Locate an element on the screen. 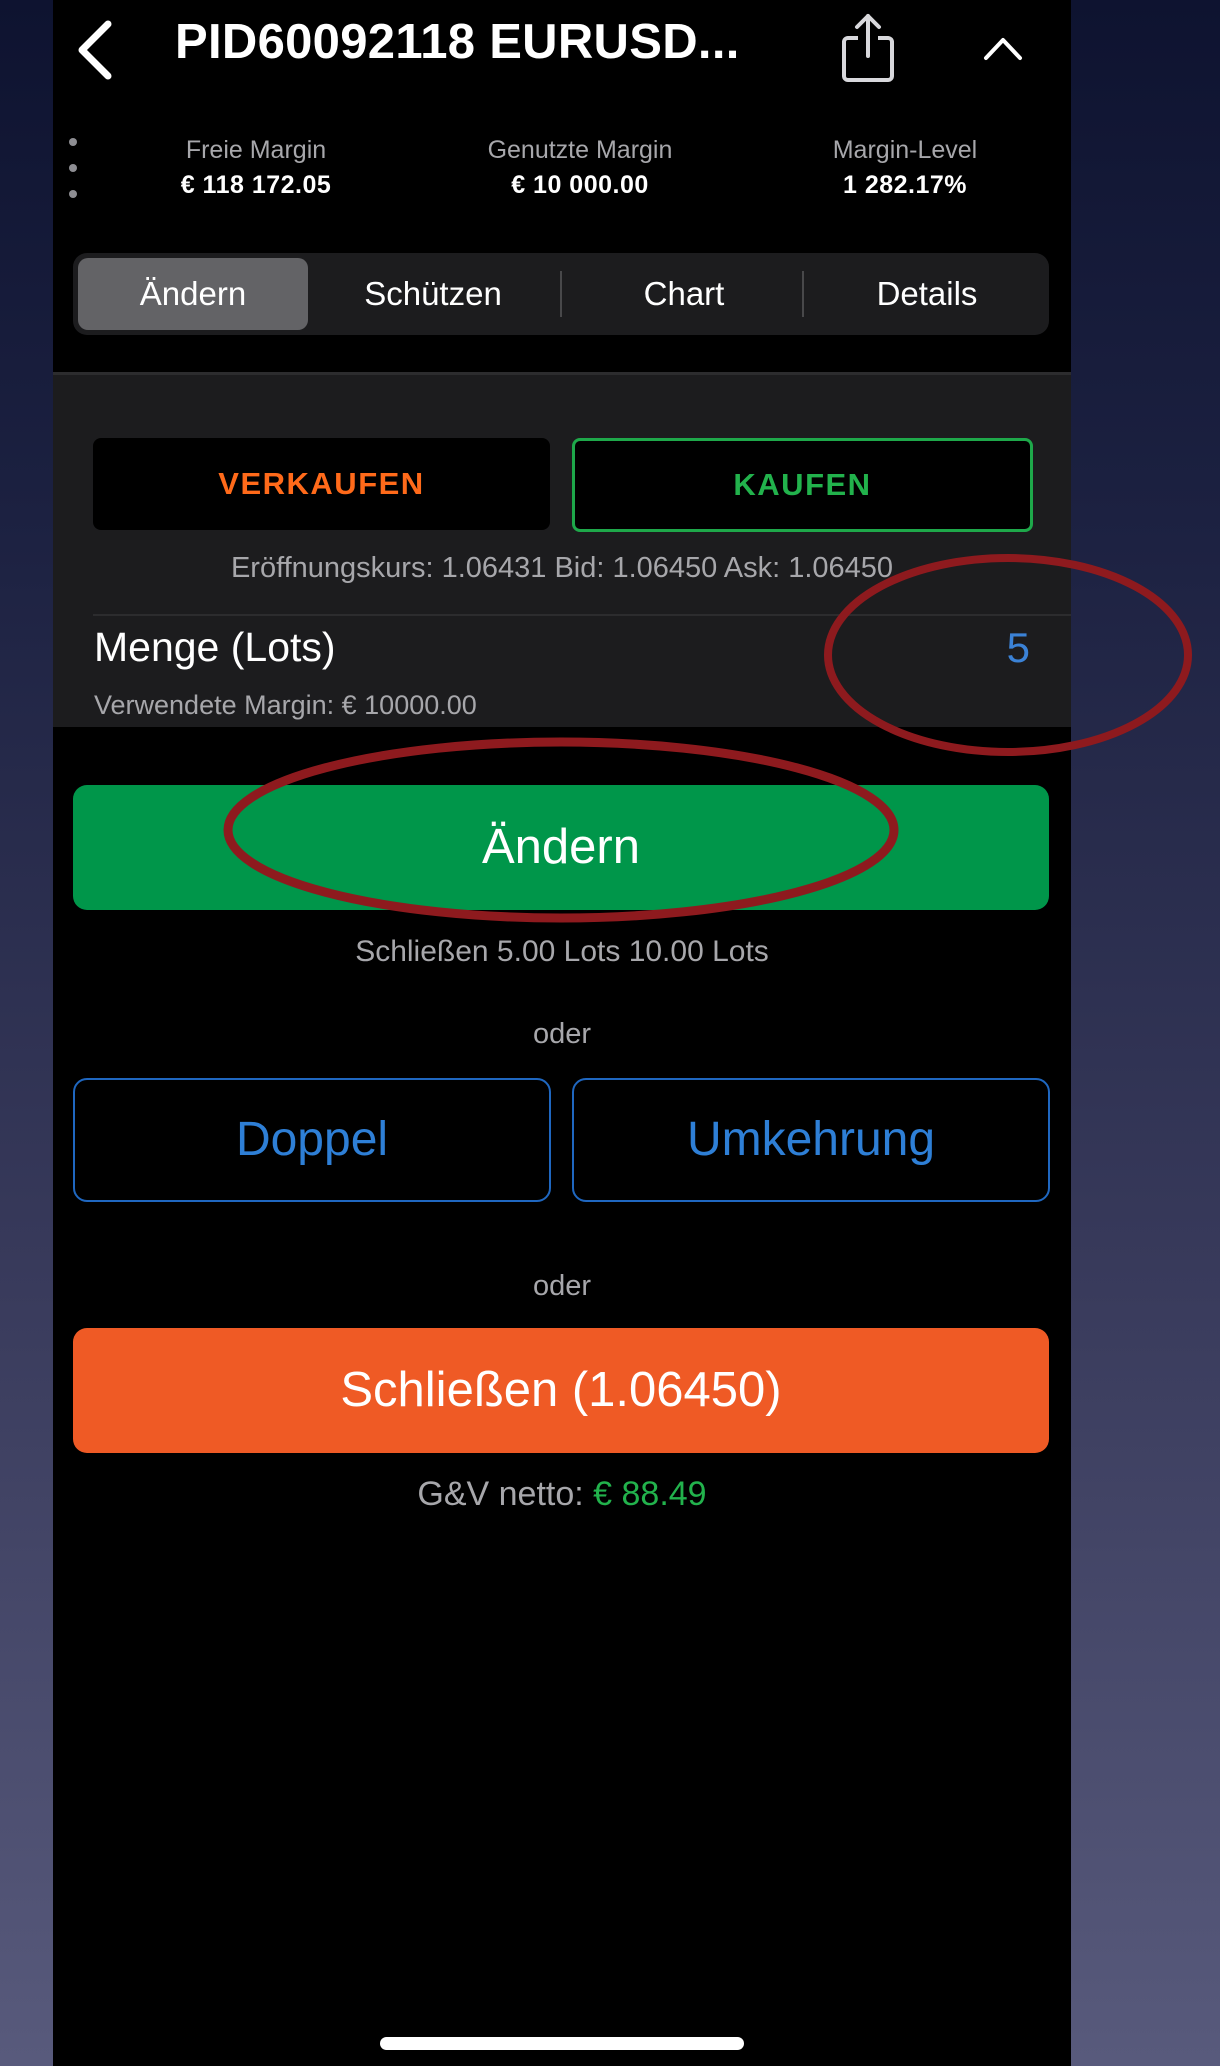 This screenshot has height=2066, width=1220. margin-level-value: 1 282.17% is located at coordinates (905, 185).